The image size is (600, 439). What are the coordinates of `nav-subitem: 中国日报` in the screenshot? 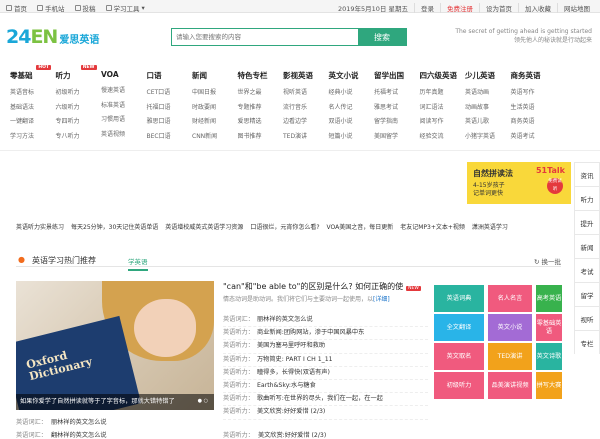 It's located at (214, 96).